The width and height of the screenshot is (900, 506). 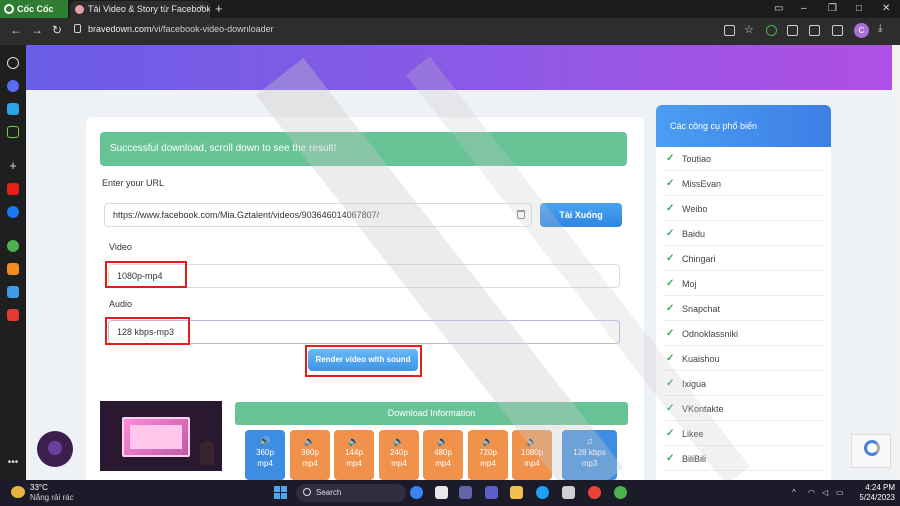 What do you see at coordinates (441, 492) in the screenshot?
I see `task-view-icon` at bounding box center [441, 492].